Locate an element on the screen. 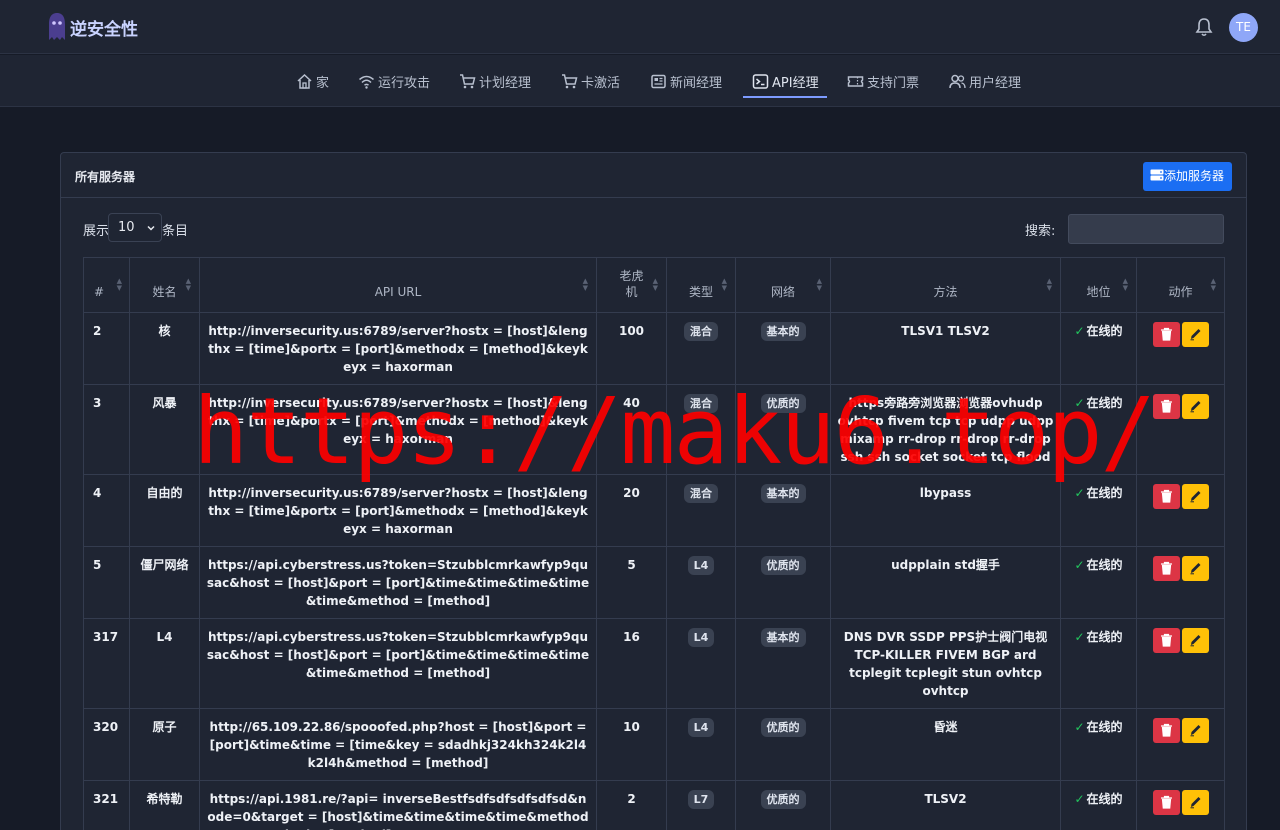 The image size is (1280, 830). cell-methods: lbypass is located at coordinates (945, 510).